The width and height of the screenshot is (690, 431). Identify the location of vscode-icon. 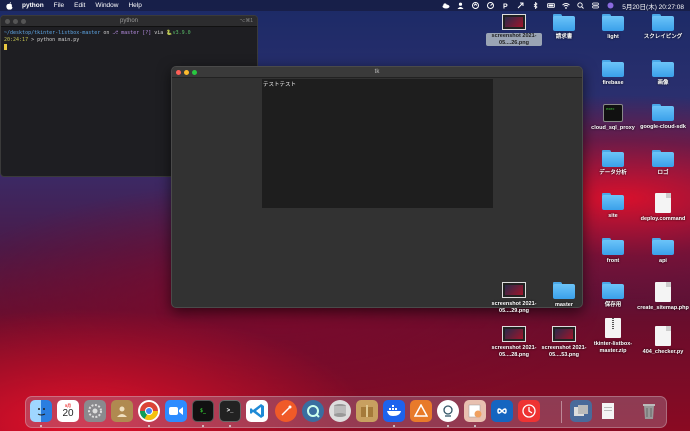
(257, 411).